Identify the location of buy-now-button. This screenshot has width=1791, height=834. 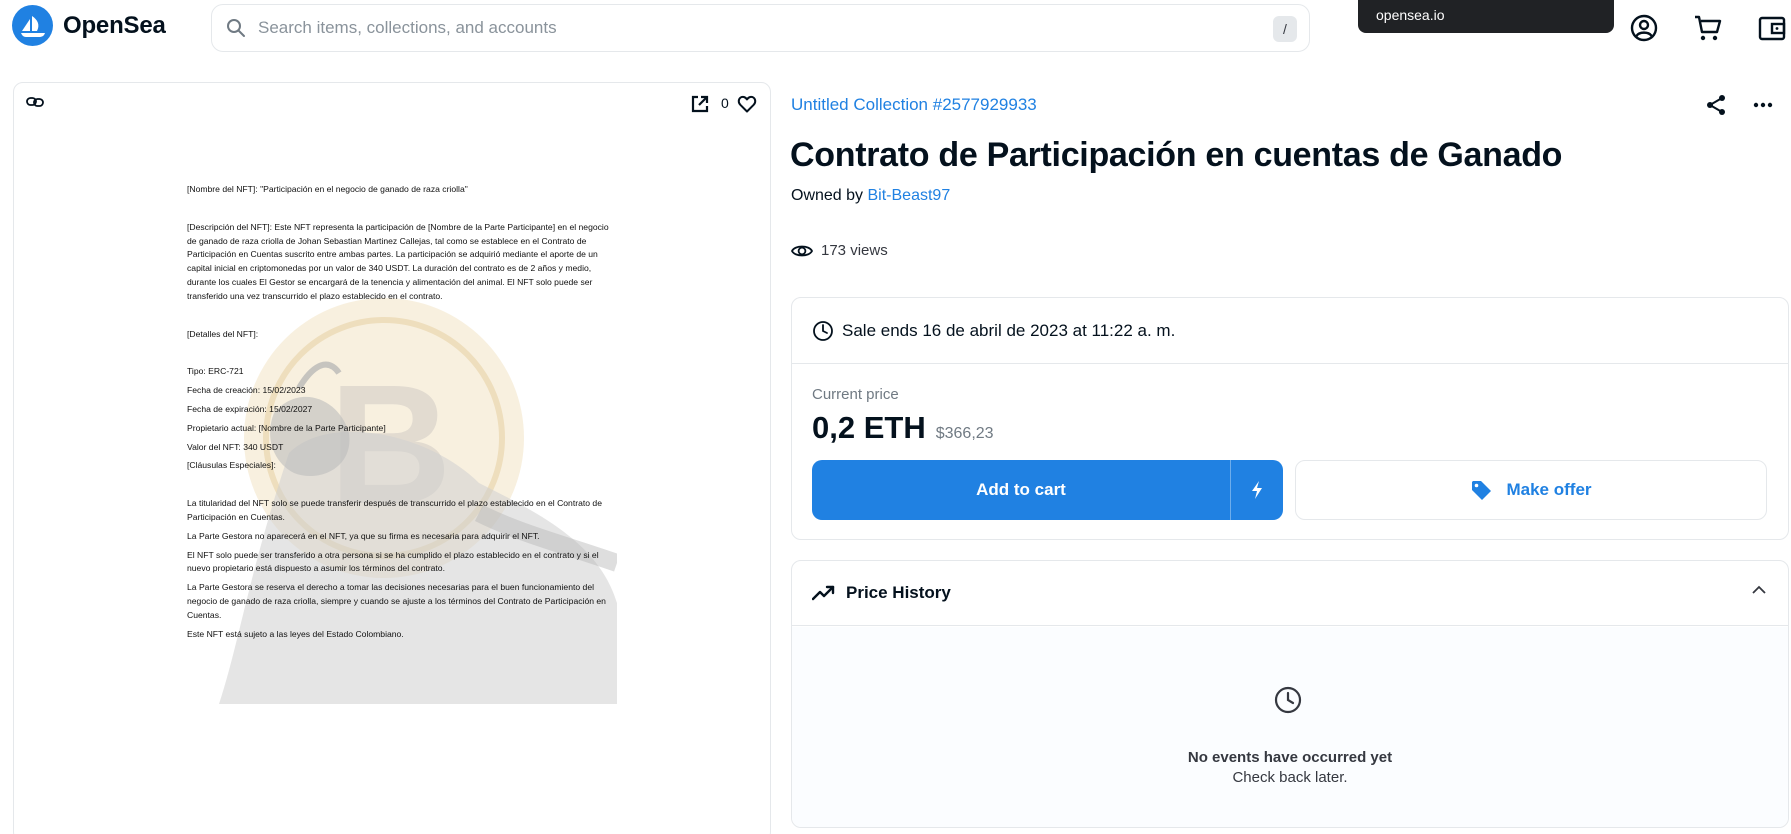
(1257, 490).